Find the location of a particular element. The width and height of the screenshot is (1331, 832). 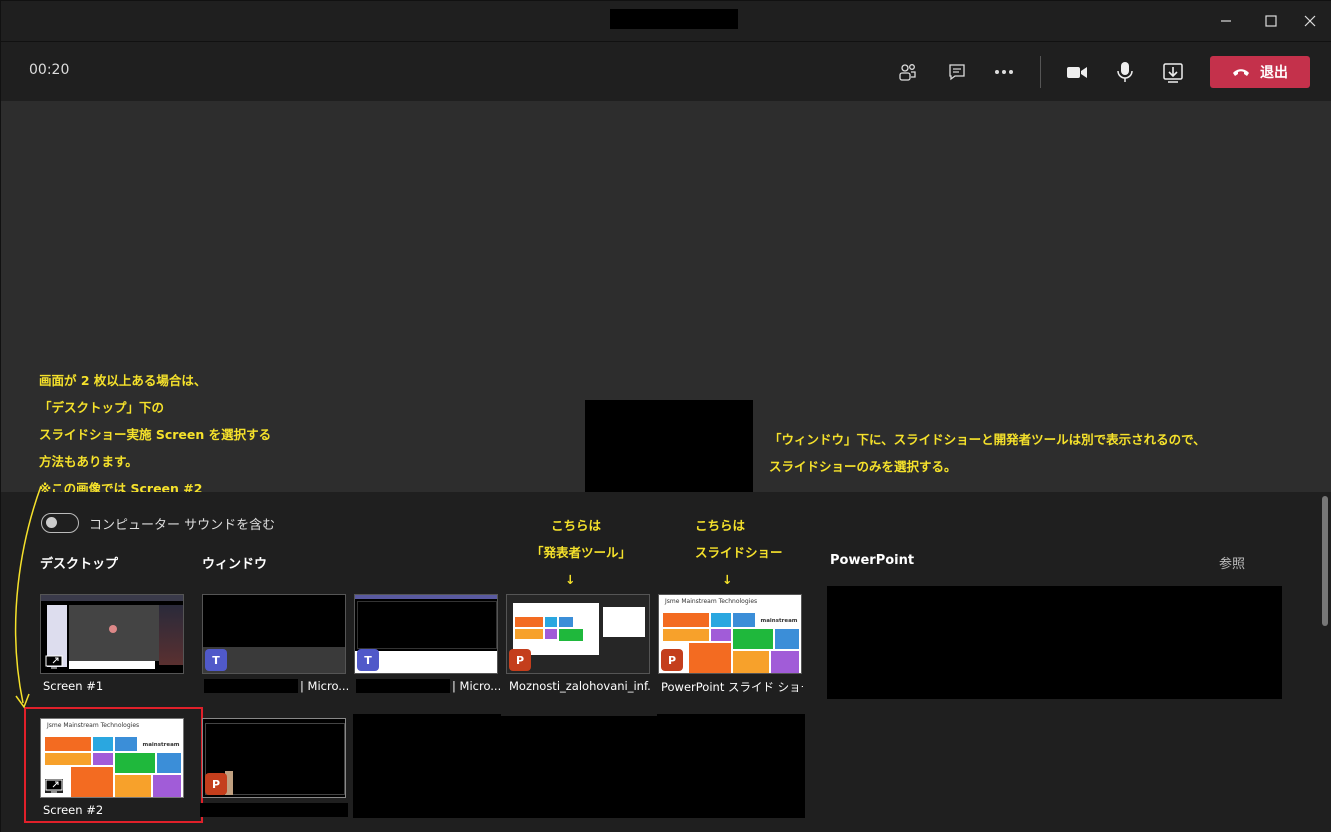

minimize-button is located at coordinates (1226, 21).